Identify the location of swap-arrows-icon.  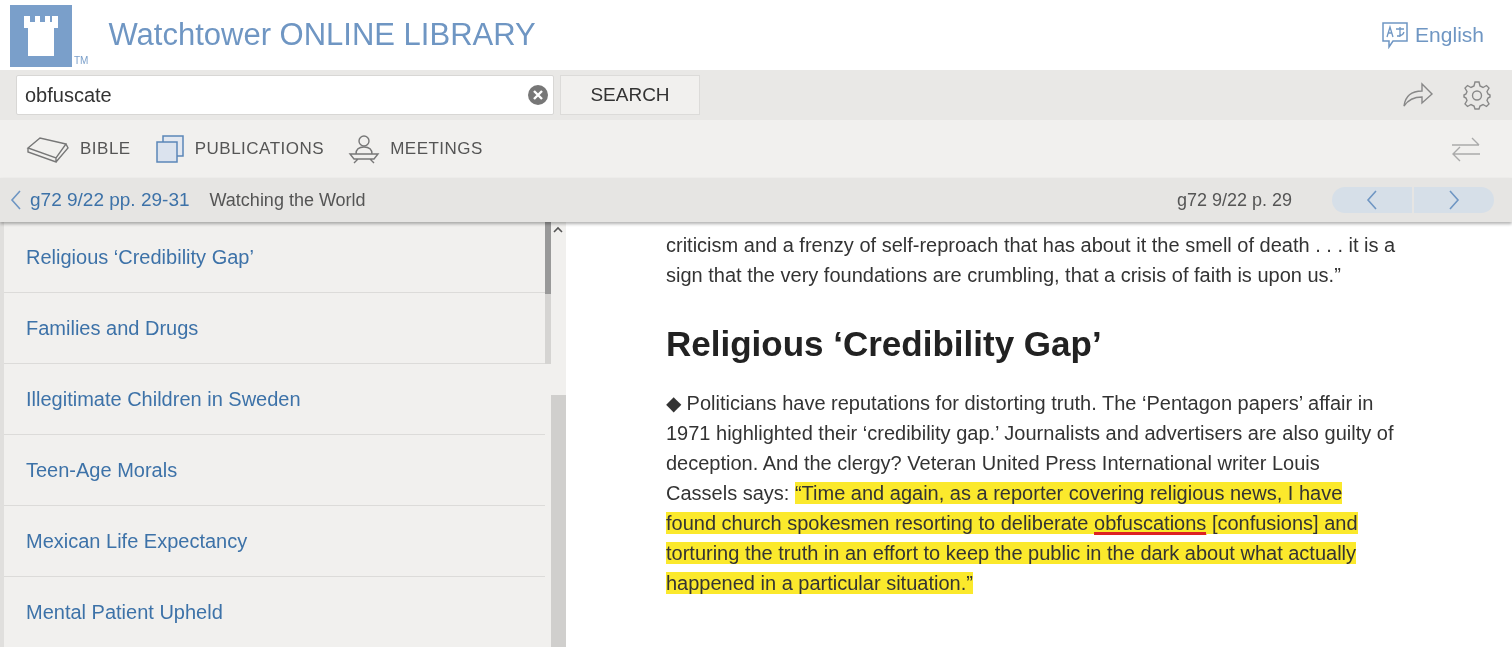
(1466, 149).